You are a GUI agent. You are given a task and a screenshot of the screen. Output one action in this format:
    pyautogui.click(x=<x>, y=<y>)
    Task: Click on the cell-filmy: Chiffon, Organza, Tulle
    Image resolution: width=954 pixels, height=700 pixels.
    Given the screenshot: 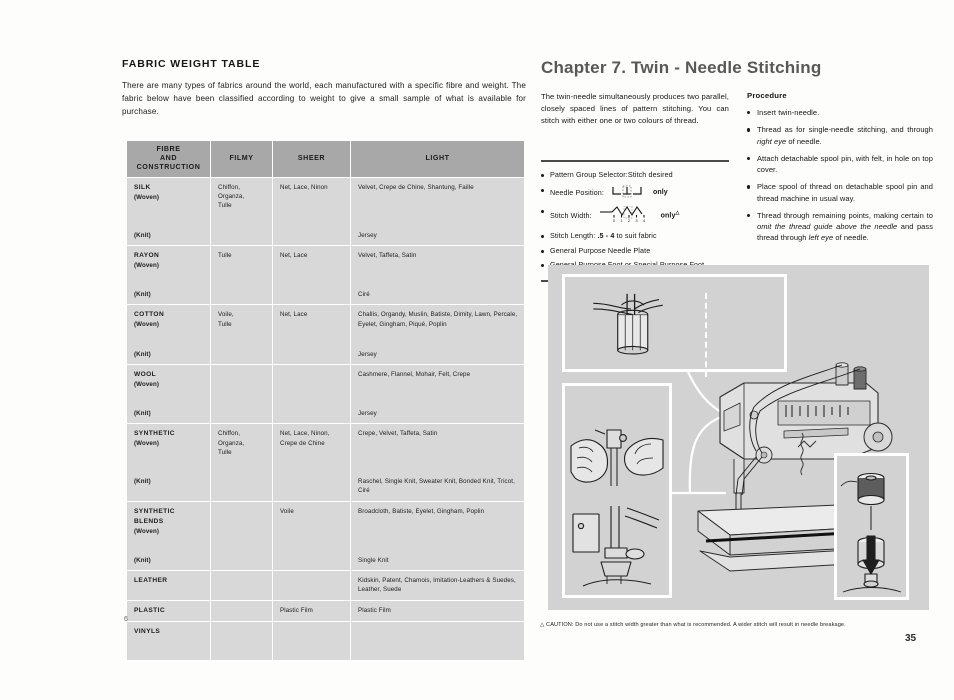 What is the action you would take?
    pyautogui.click(x=241, y=443)
    